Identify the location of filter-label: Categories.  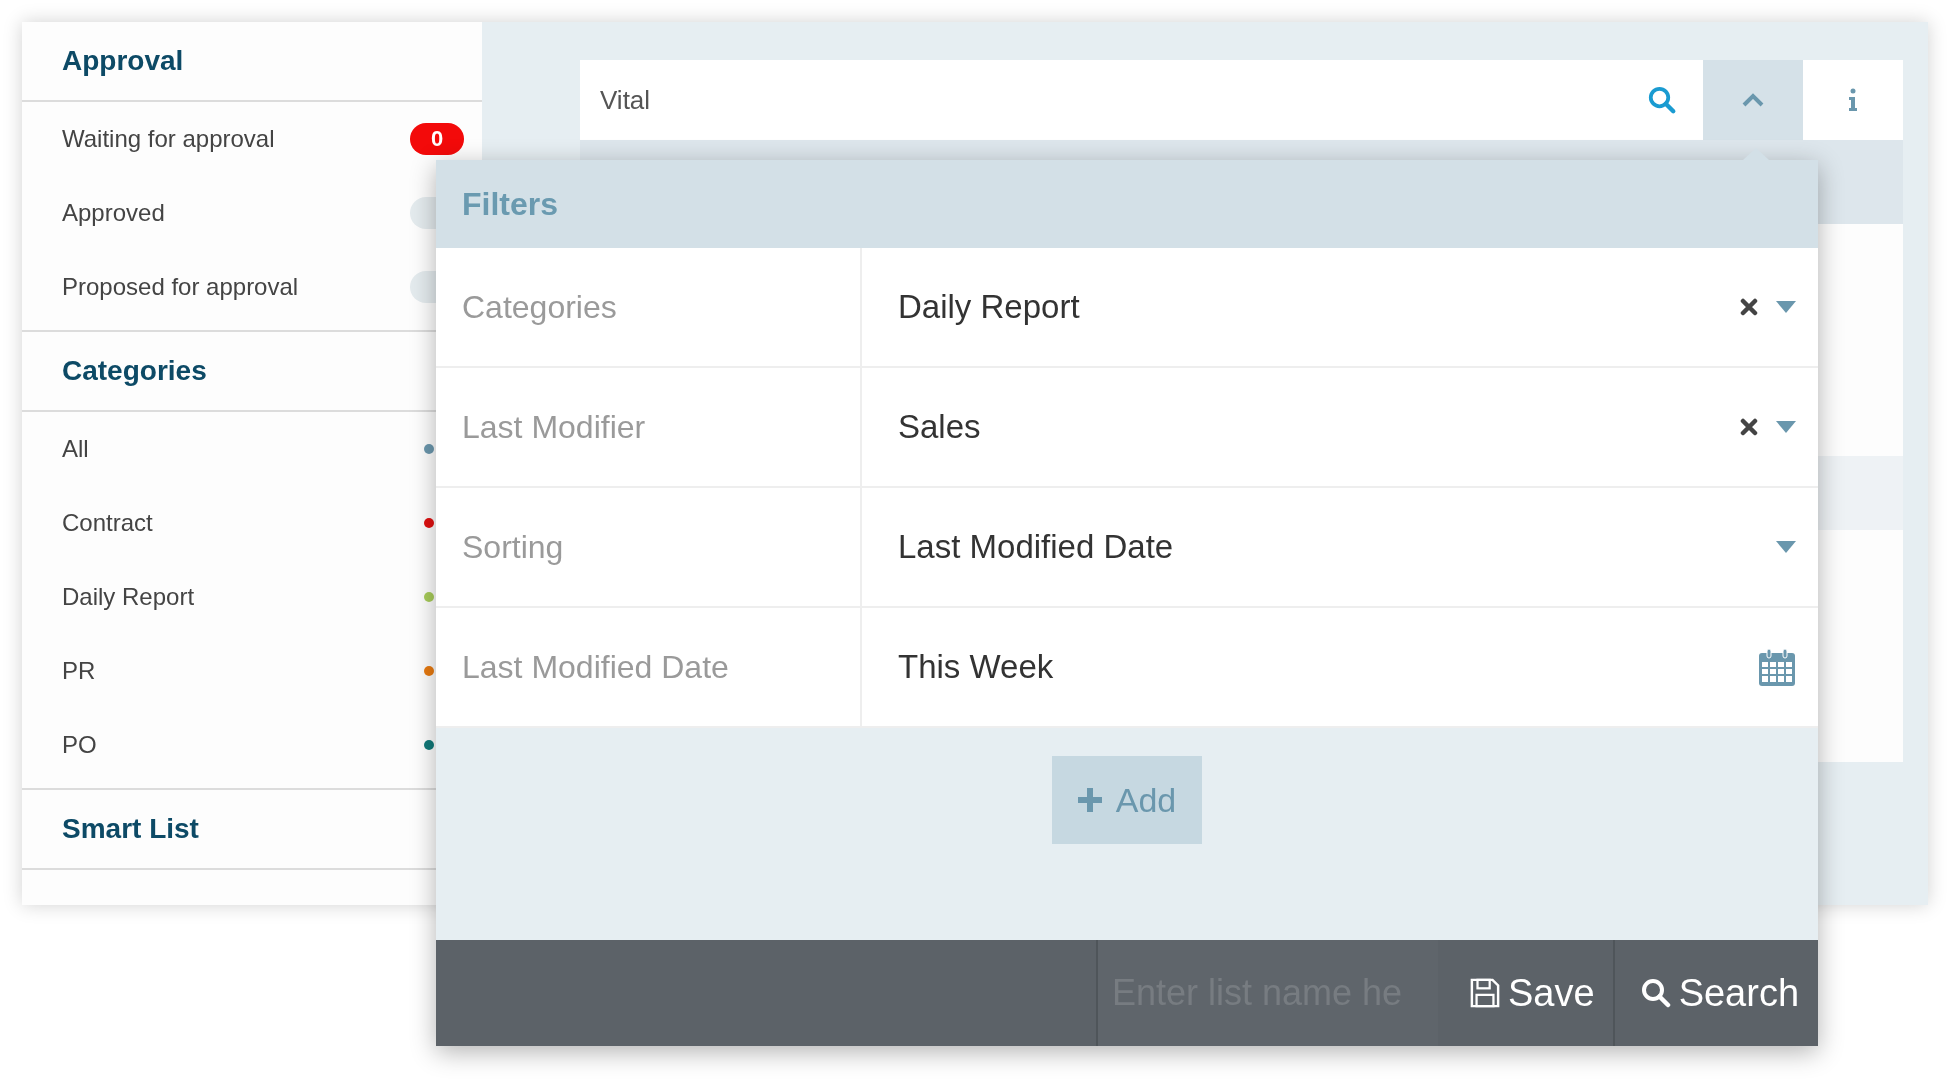
(649, 307).